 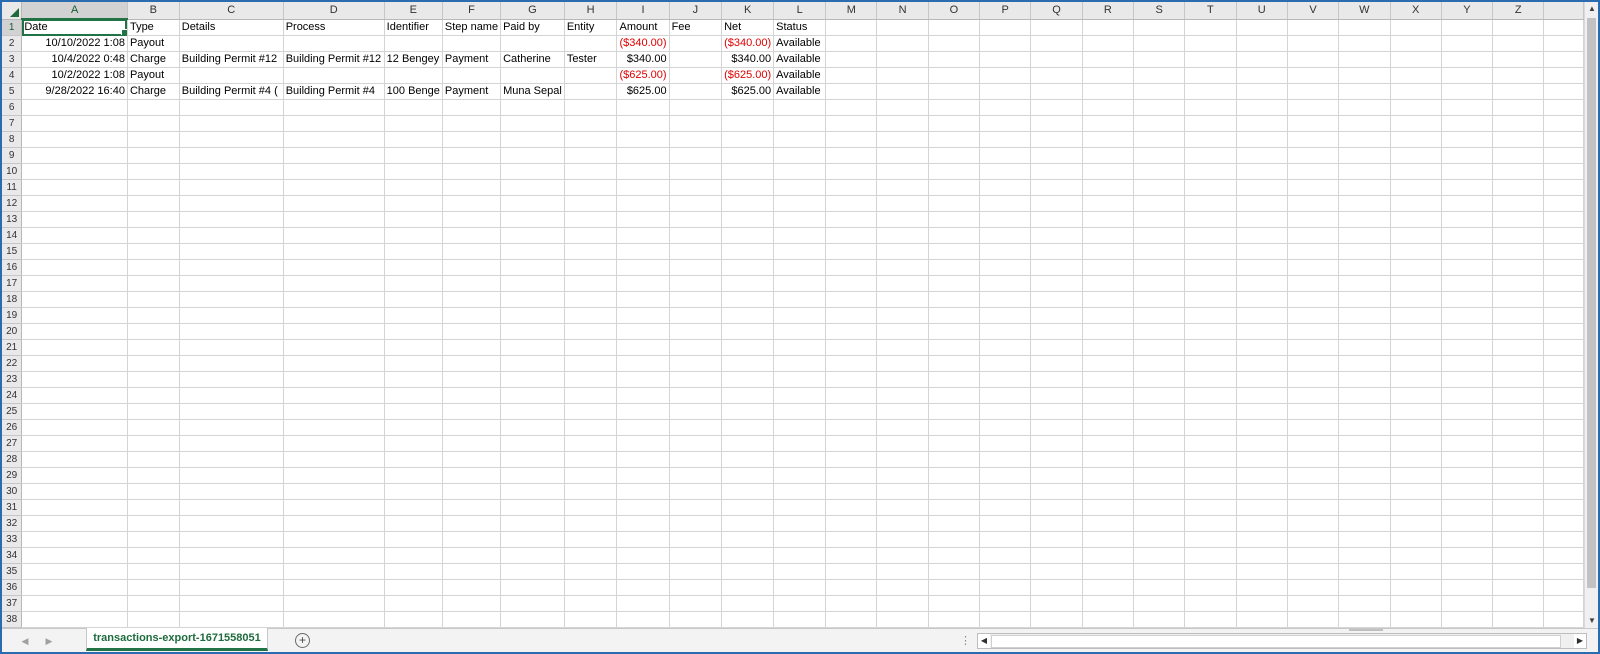 What do you see at coordinates (1467, 363) in the screenshot?
I see `cell-y22` at bounding box center [1467, 363].